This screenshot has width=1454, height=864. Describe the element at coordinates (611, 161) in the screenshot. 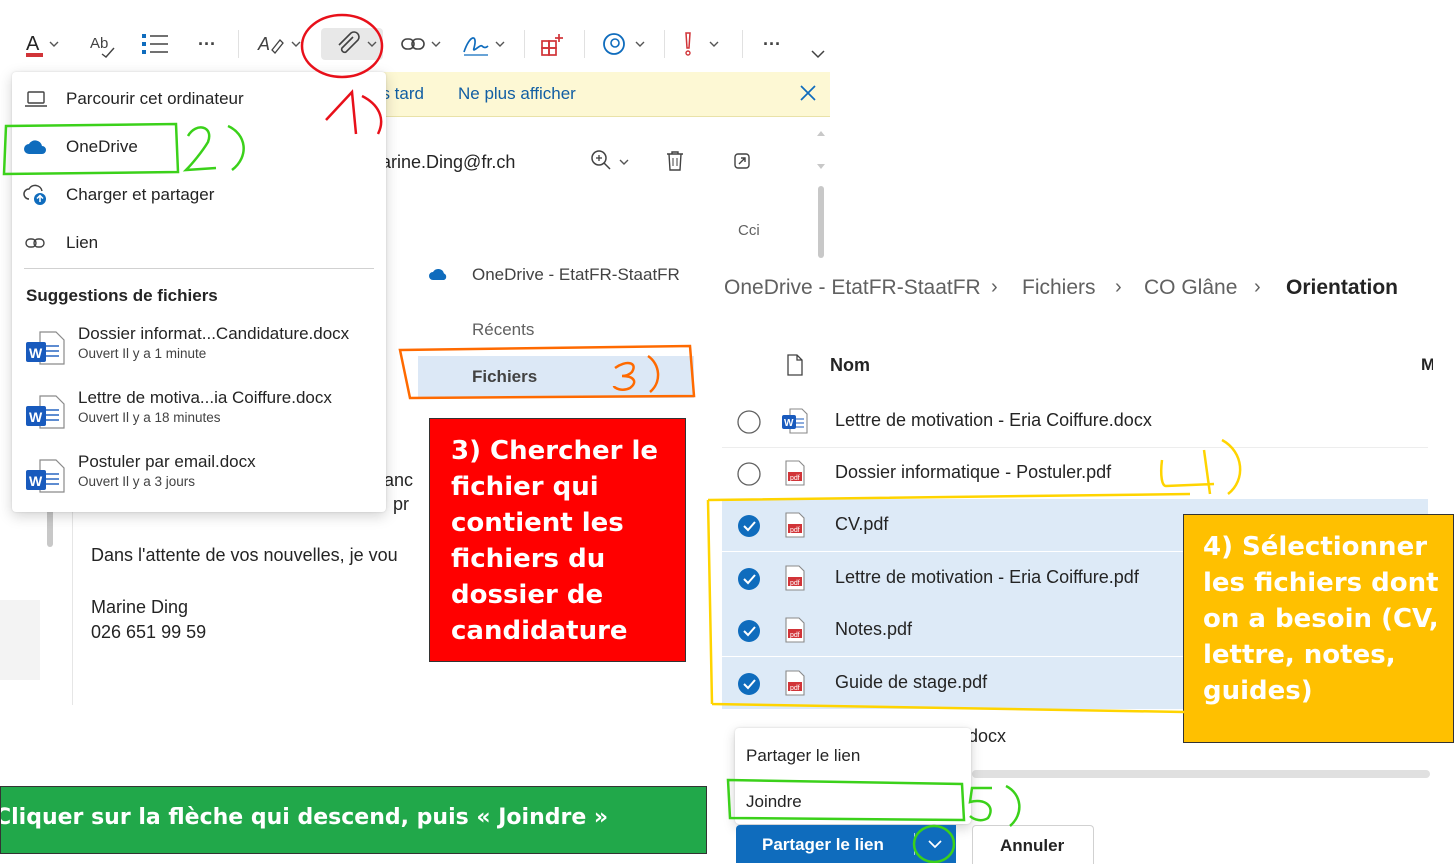

I see `zoom-icon` at that location.